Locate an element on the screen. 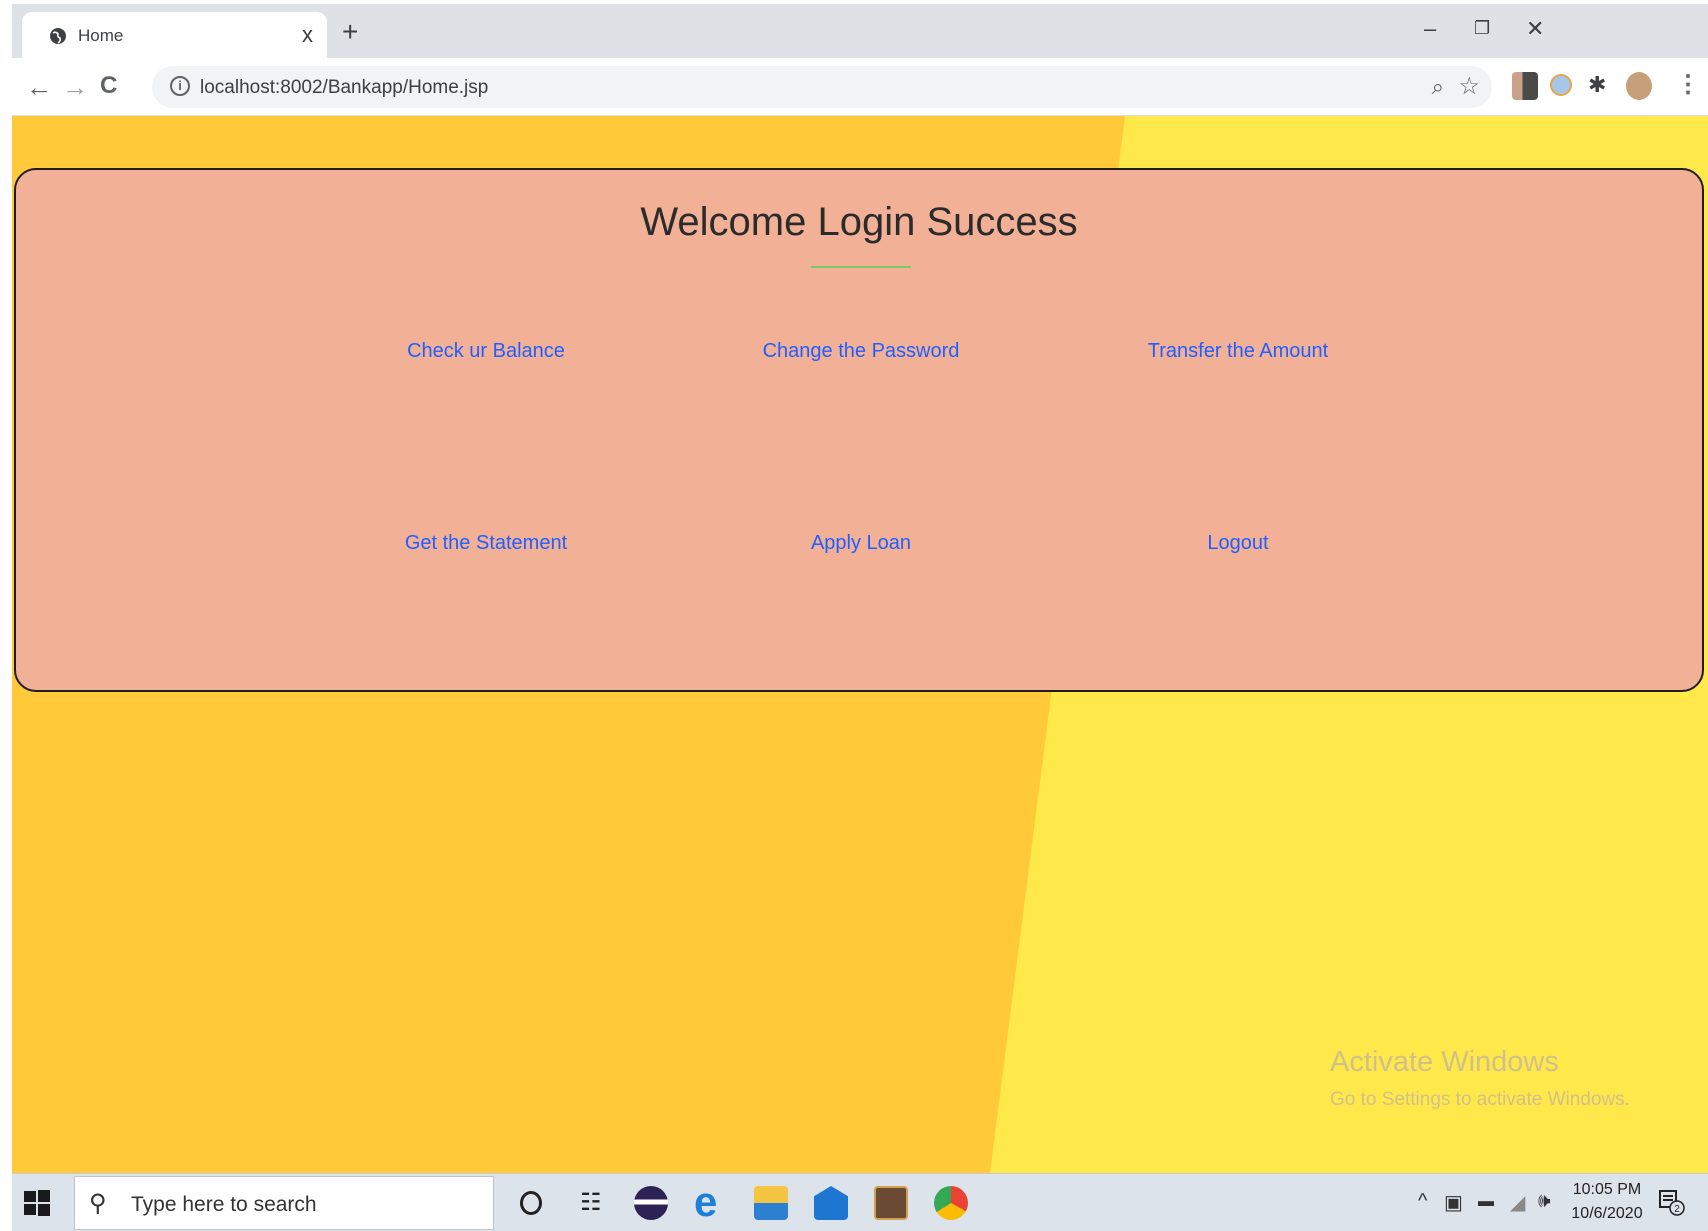 Image resolution: width=1708 pixels, height=1231 pixels. check-balance-link: Check ur Balance is located at coordinates (486, 351).